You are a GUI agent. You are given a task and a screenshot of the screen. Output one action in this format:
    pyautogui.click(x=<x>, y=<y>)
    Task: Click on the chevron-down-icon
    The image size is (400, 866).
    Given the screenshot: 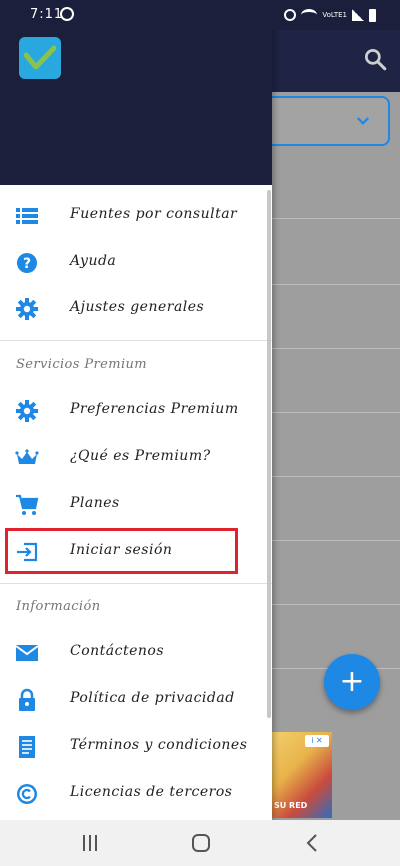 What is the action you would take?
    pyautogui.click(x=363, y=121)
    